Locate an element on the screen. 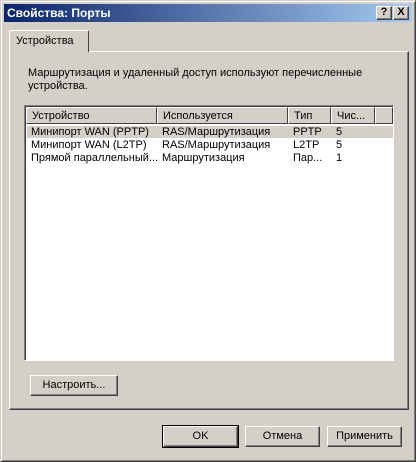 Image resolution: width=416 pixels, height=462 pixels. column-header-type: Тип is located at coordinates (309, 115).